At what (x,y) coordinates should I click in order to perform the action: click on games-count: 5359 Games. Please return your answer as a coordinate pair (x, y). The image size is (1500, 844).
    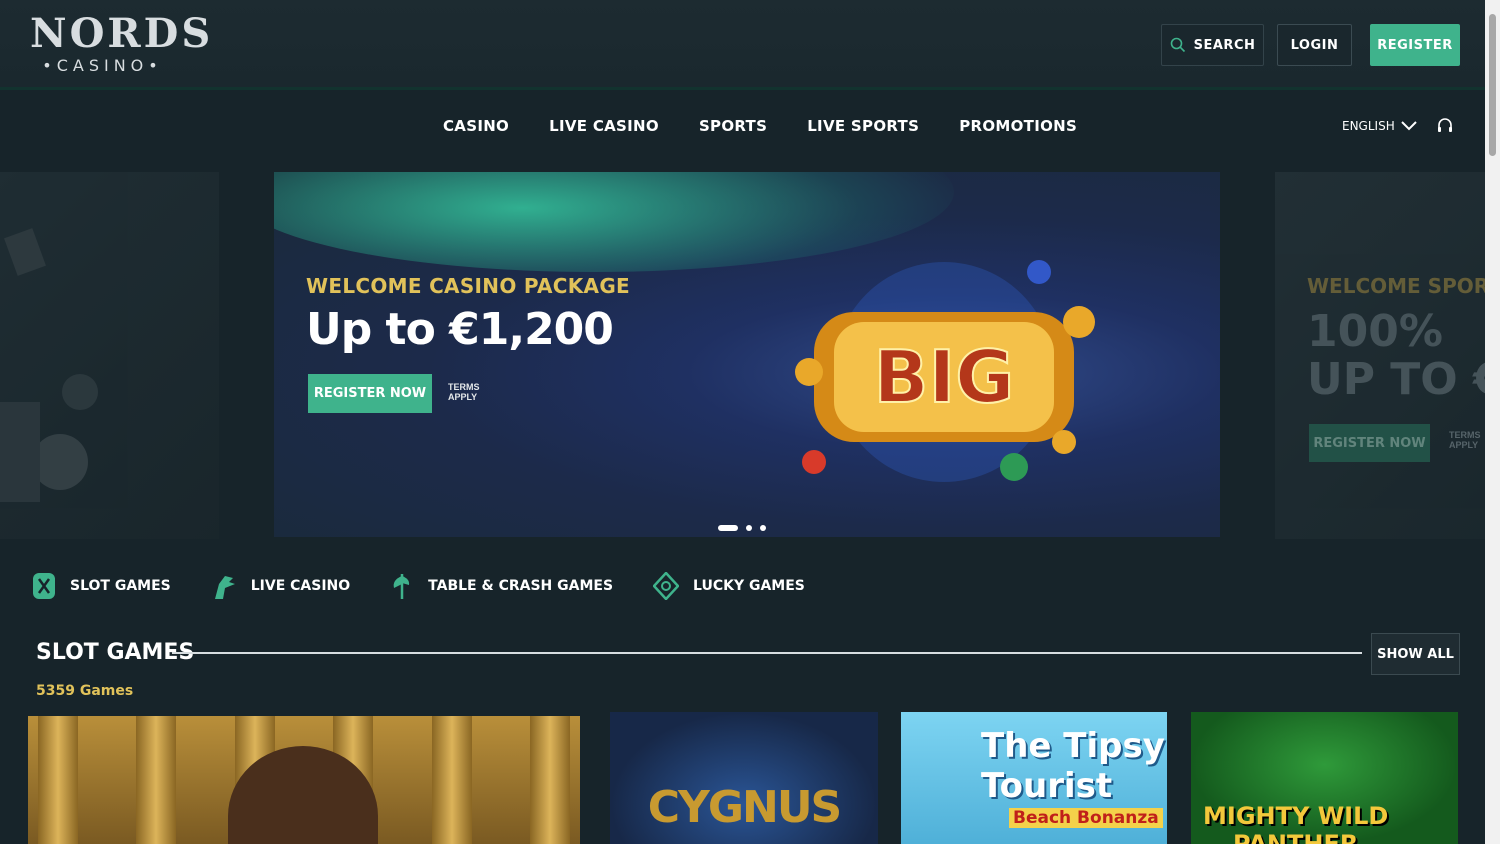
    Looking at the image, I should click on (85, 691).